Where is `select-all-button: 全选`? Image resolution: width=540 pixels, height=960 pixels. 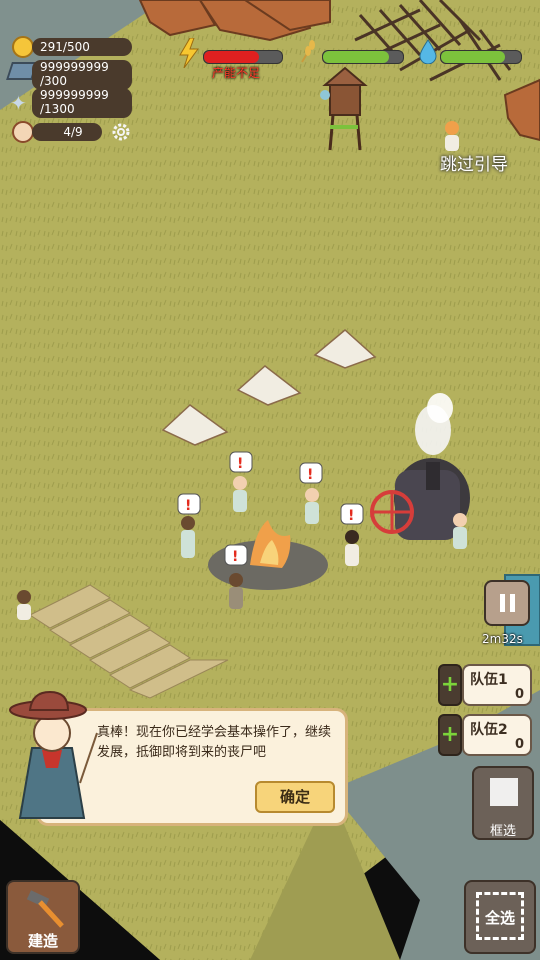
select-all-button: 全选 is located at coordinates (500, 917).